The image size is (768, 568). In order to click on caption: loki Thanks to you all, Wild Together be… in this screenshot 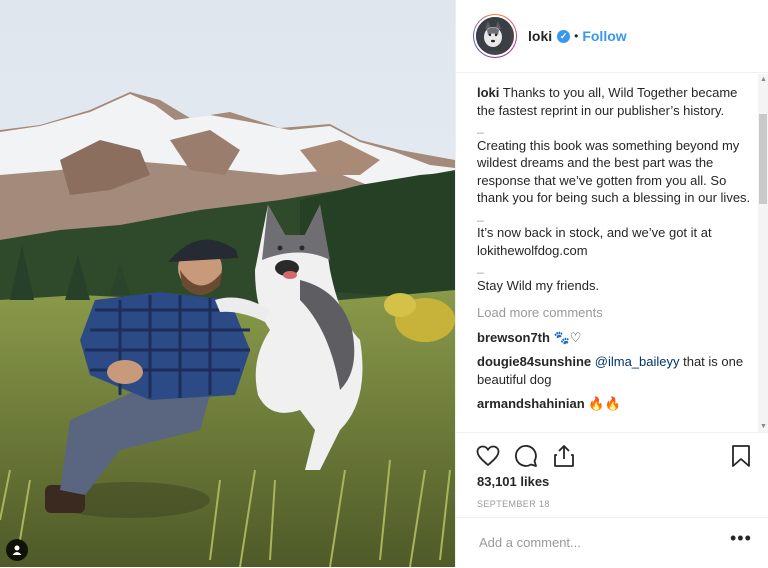, I will do `click(615, 189)`.